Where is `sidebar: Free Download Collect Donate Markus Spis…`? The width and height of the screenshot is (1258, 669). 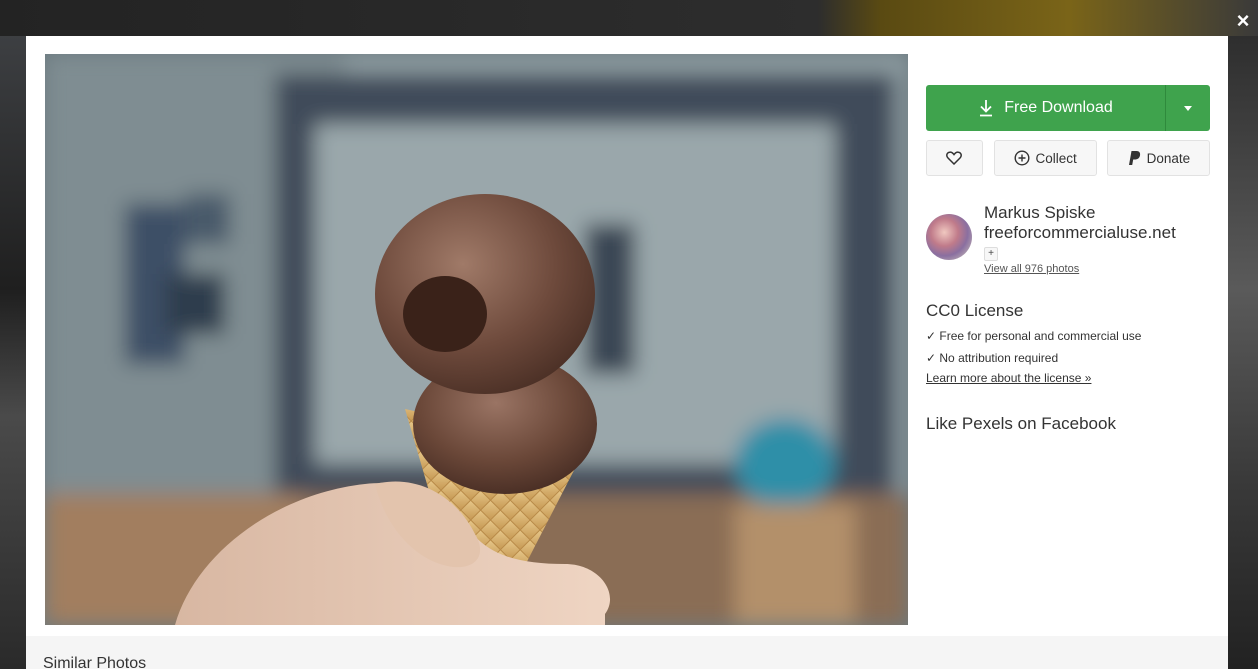
sidebar: Free Download Collect Donate Markus Spis… is located at coordinates (1068, 259).